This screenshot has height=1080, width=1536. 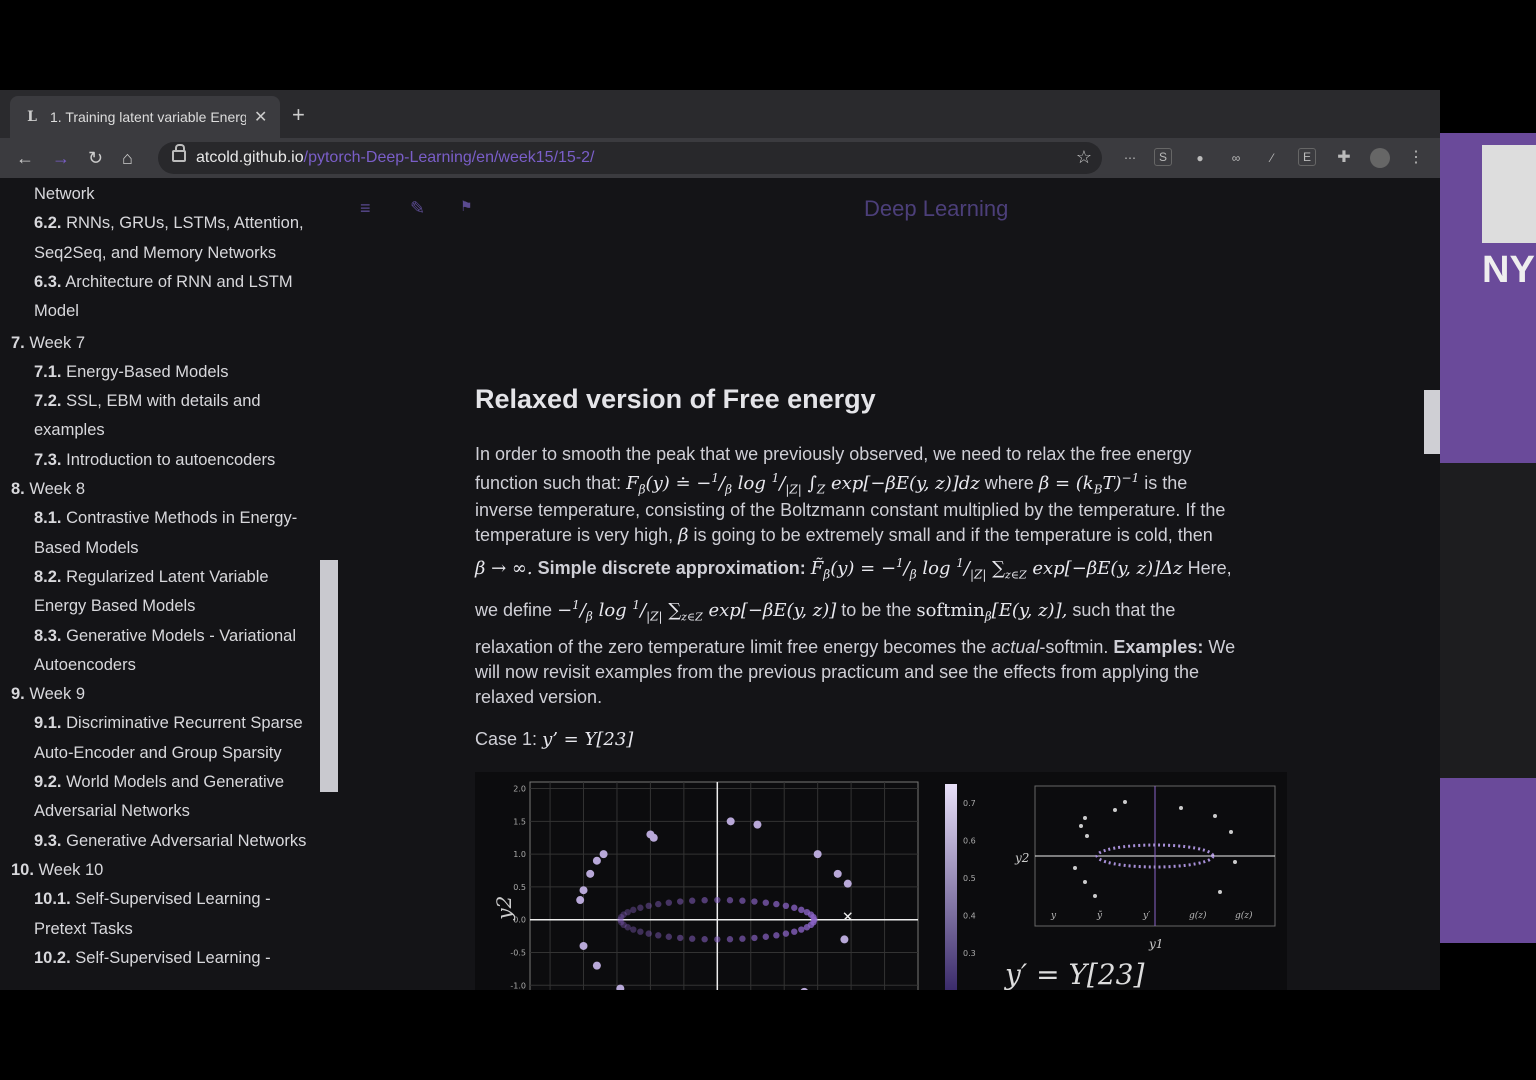 I want to click on extension-circle-icon: ●, so click(x=1200, y=158).